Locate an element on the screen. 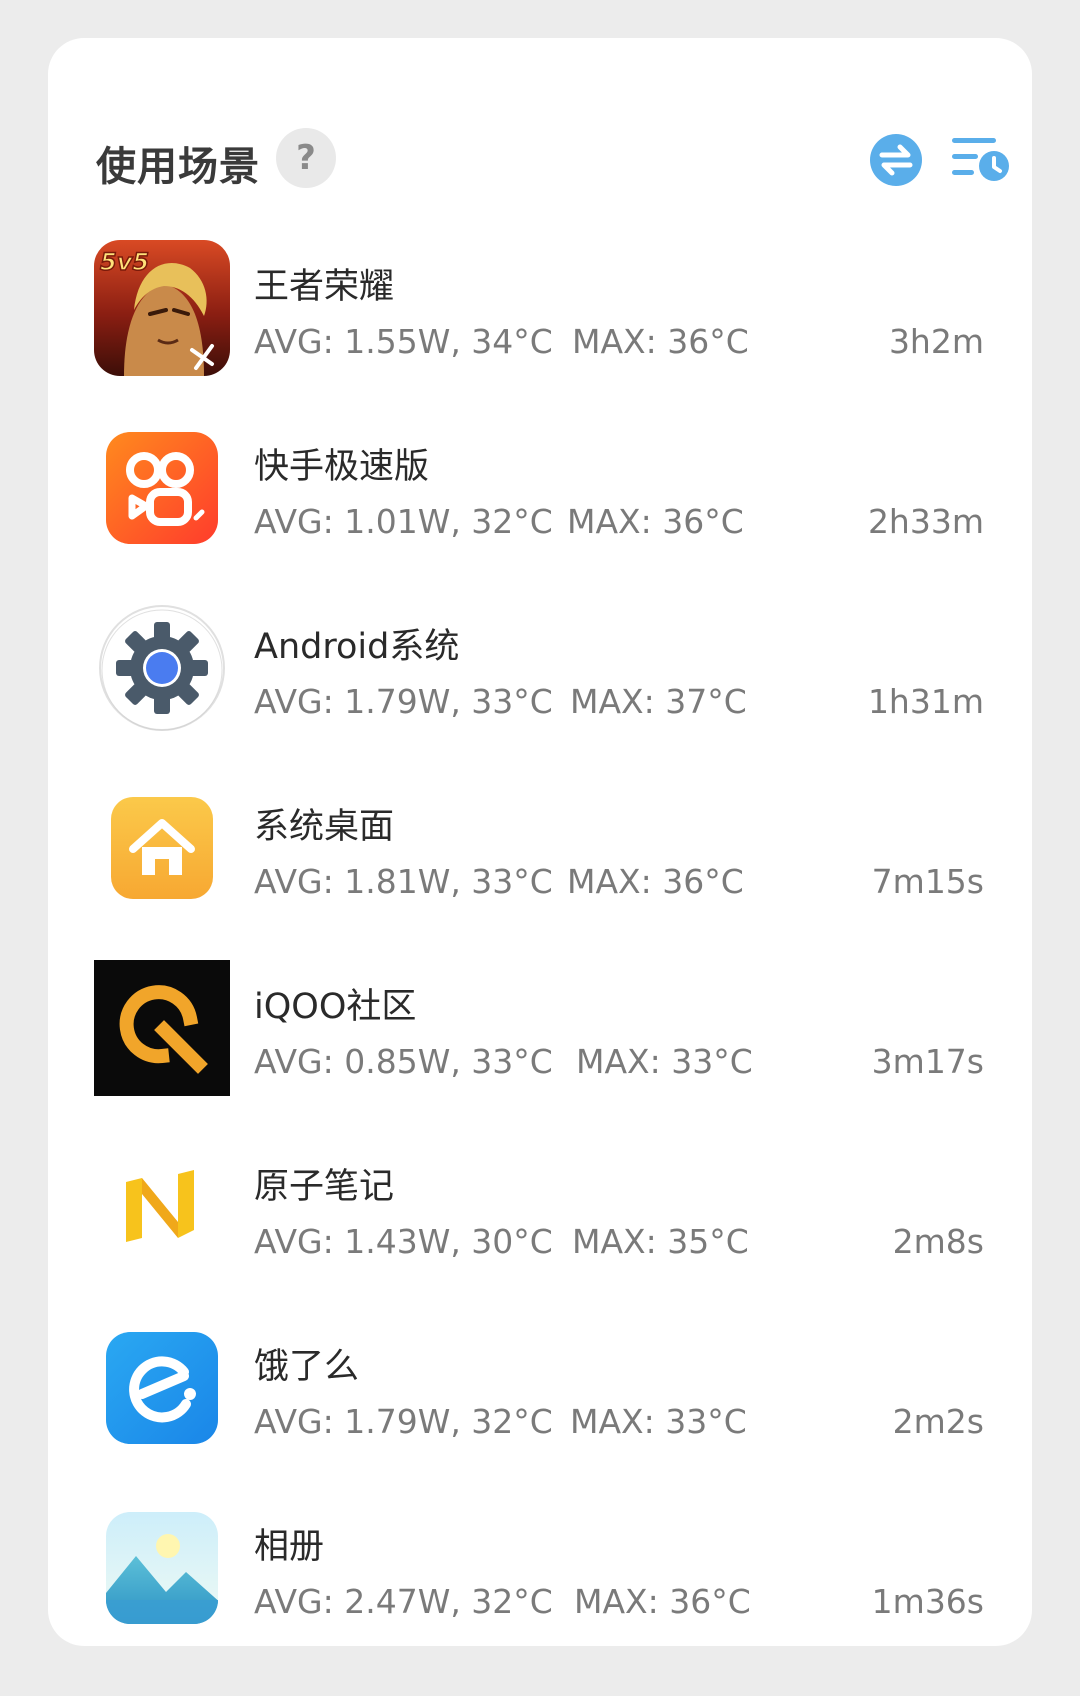 The height and width of the screenshot is (1696, 1080). app-name: 王者荣耀 is located at coordinates (324, 287).